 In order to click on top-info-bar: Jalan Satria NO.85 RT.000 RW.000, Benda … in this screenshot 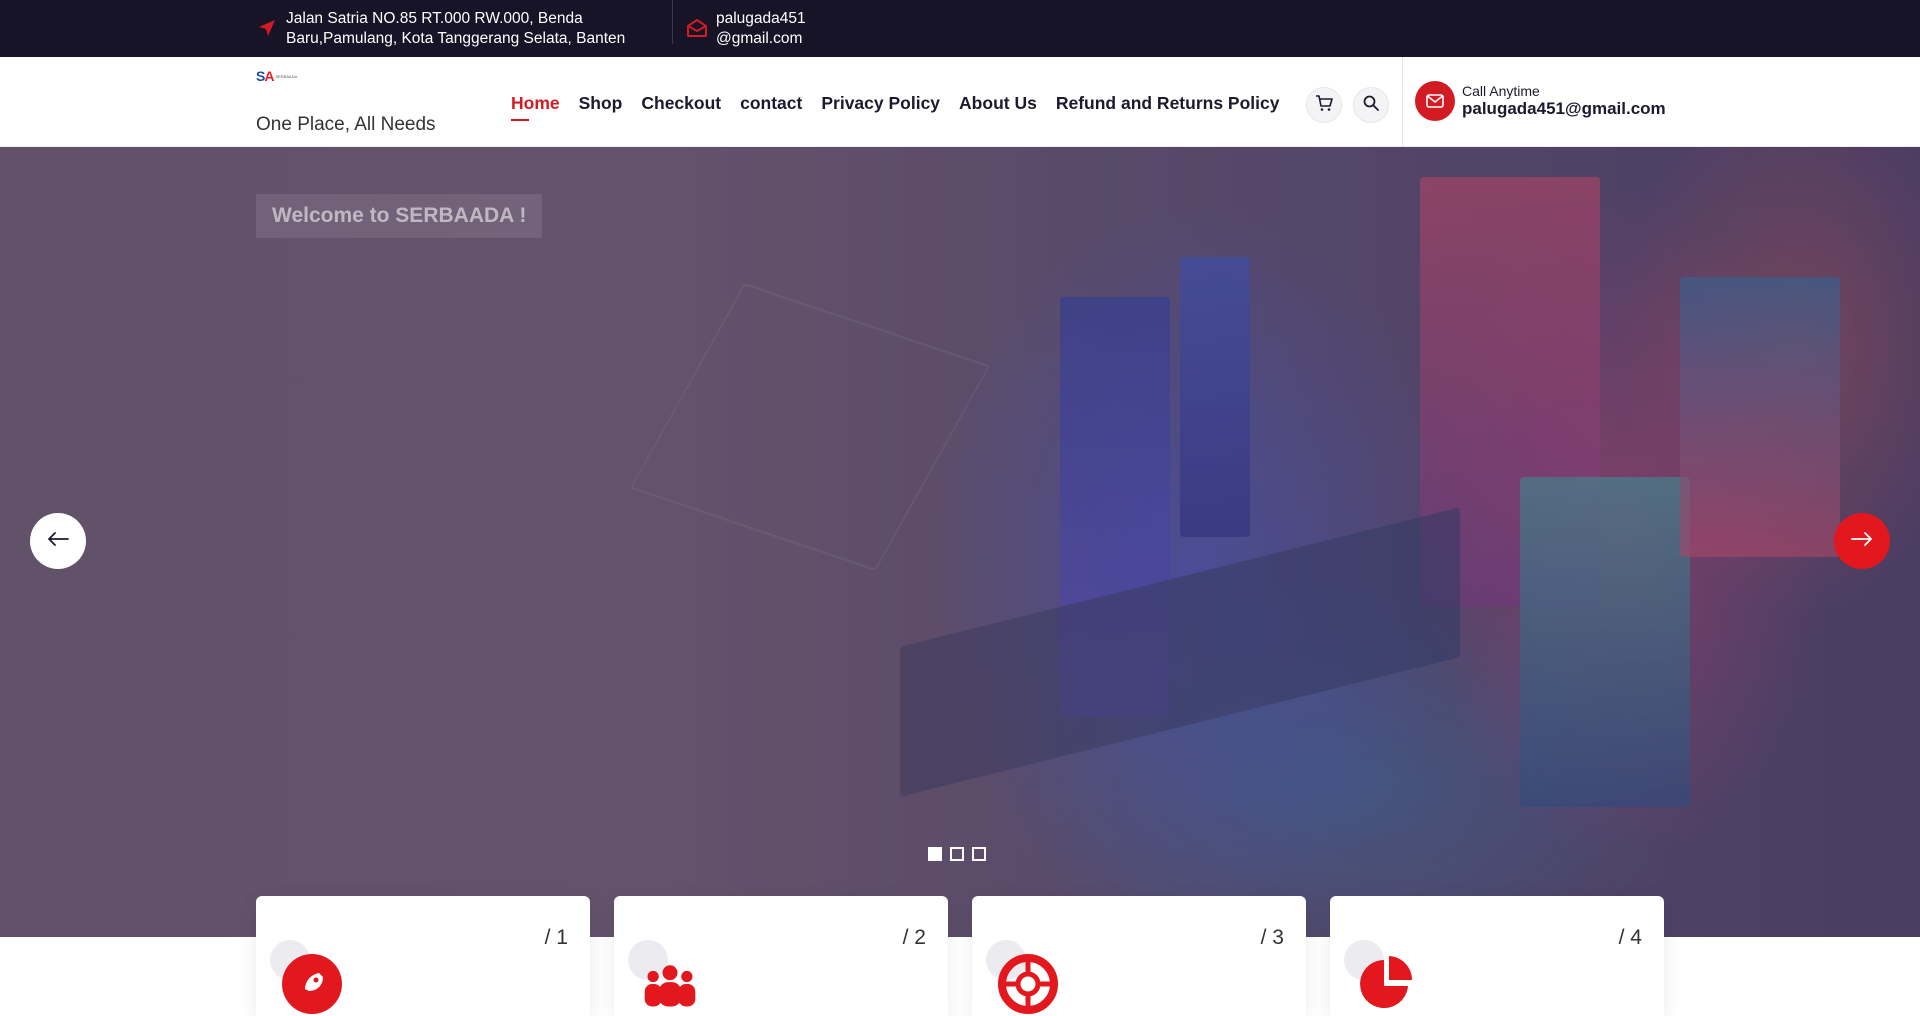, I will do `click(960, 28)`.